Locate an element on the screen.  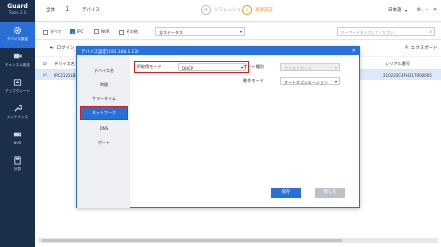
ip-mode-select: DHCP ▾ is located at coordinates (212, 67).